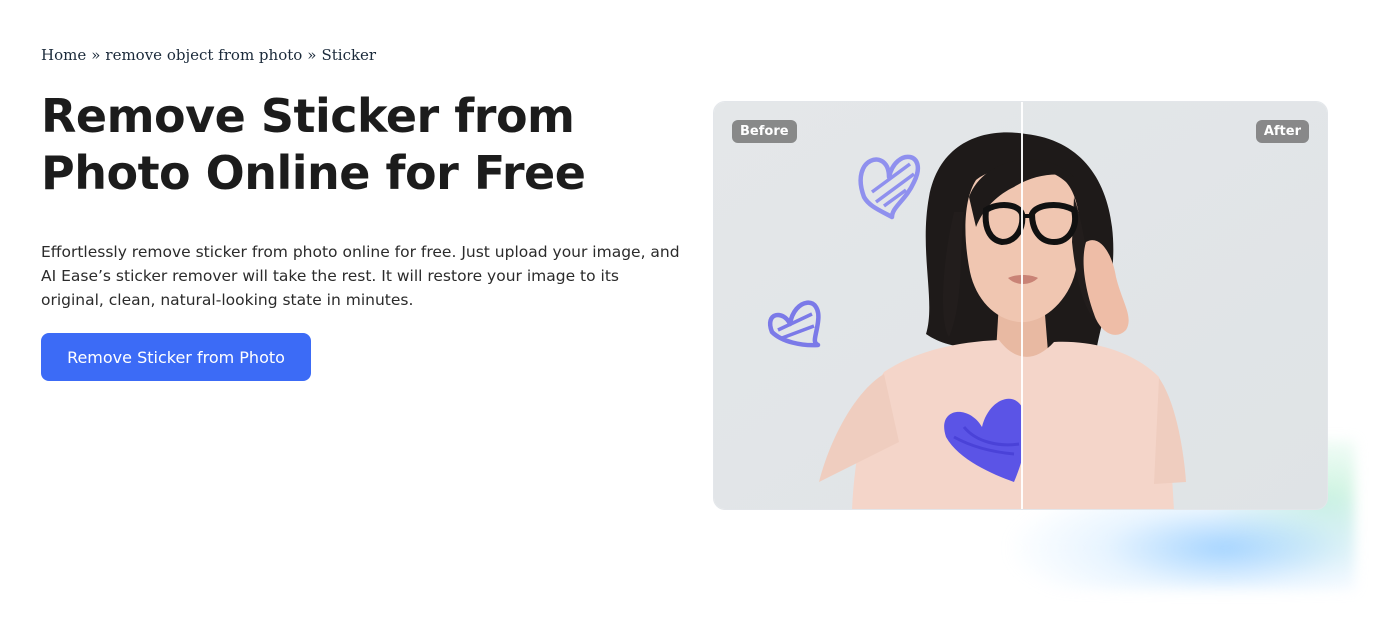 Image resolution: width=1390 pixels, height=622 pixels. I want to click on comparison-slider-handle, so click(1022, 305).